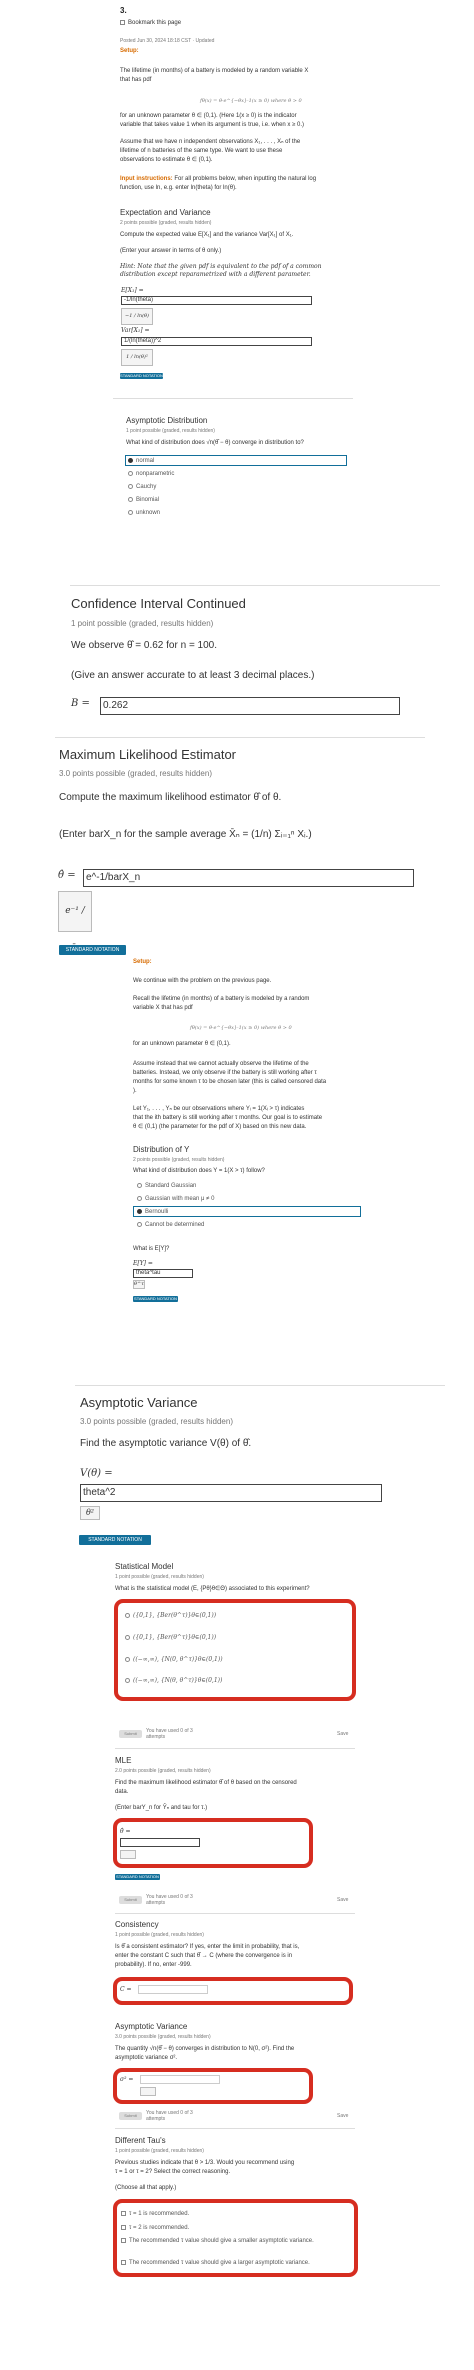 The width and height of the screenshot is (474, 2370). I want to click on var-input: 1/(ln(theta))^2, so click(216, 341).